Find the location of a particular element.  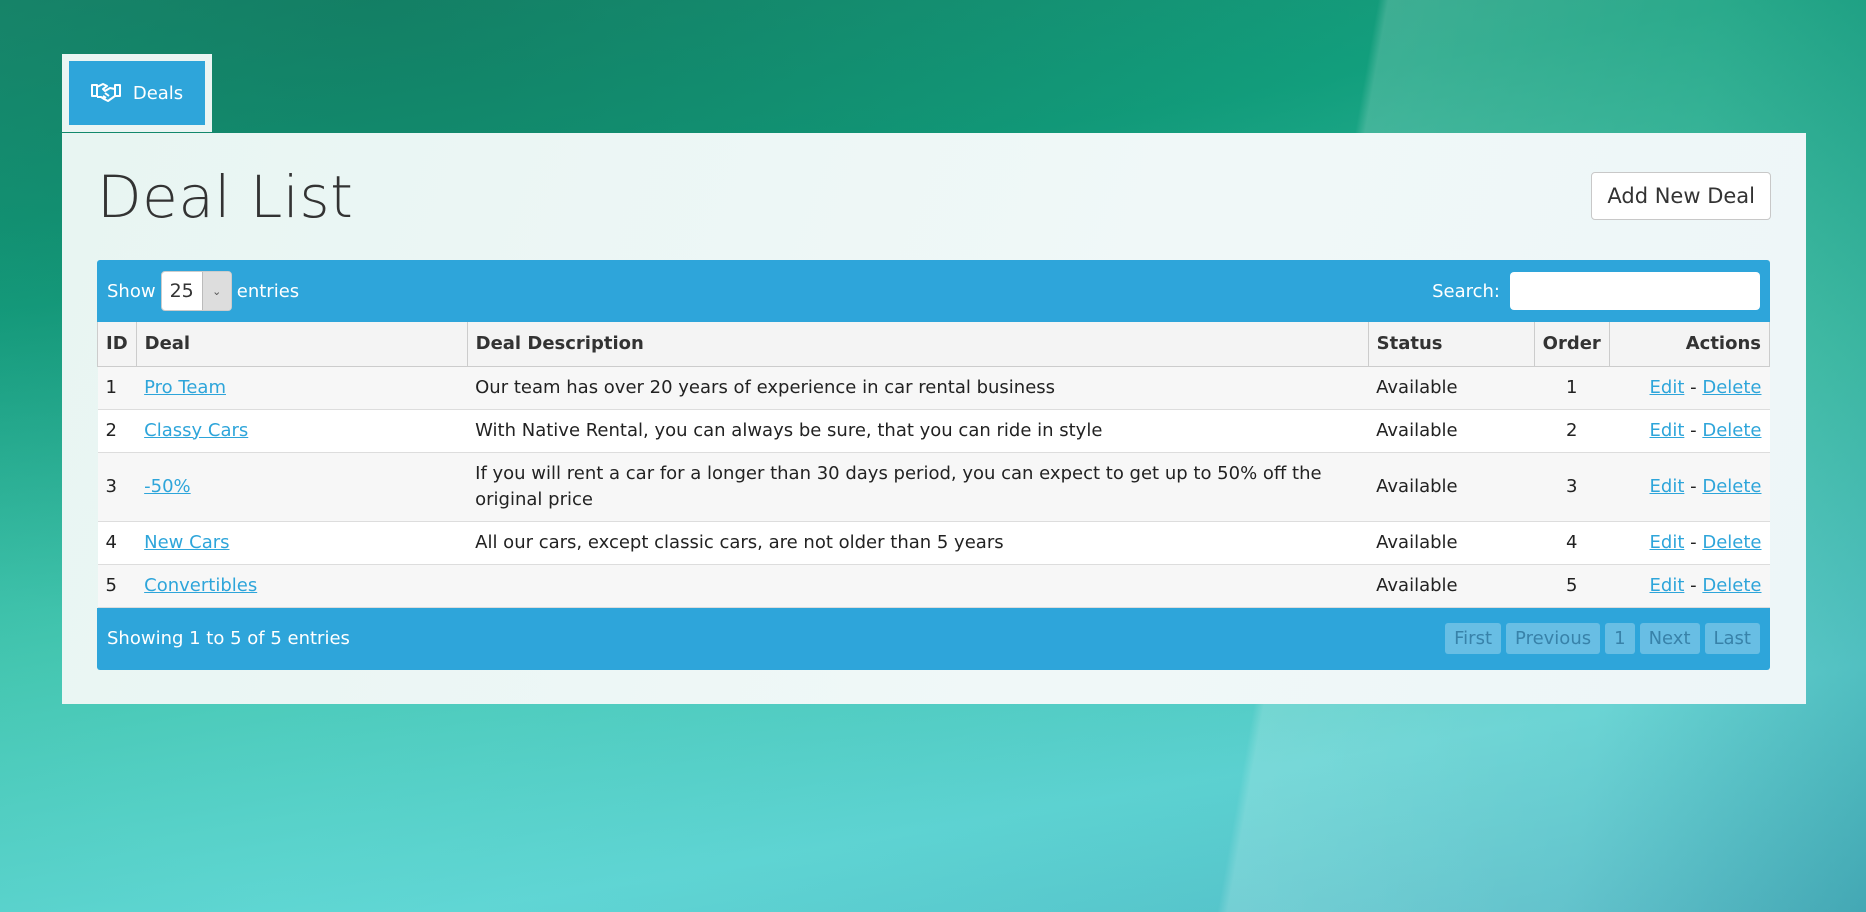

entries-label: entries is located at coordinates (268, 291).